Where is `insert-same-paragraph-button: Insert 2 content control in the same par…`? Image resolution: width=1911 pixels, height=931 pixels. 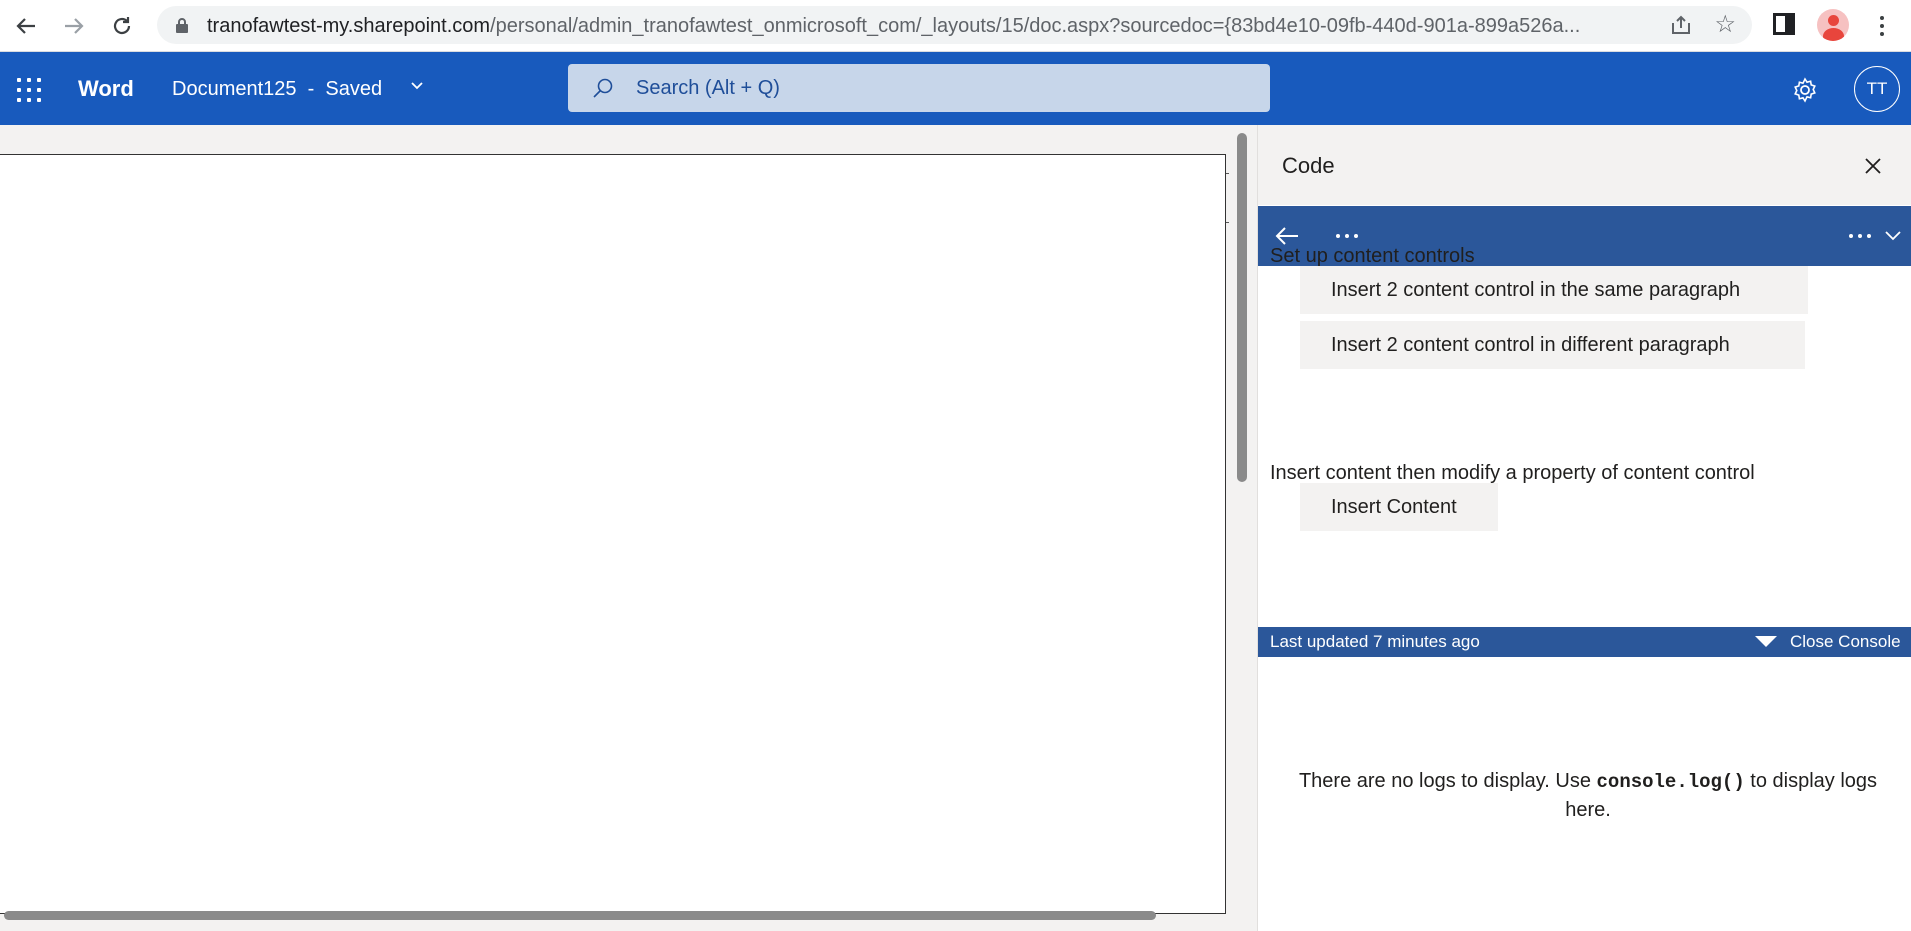 insert-same-paragraph-button: Insert 2 content control in the same par… is located at coordinates (1554, 290).